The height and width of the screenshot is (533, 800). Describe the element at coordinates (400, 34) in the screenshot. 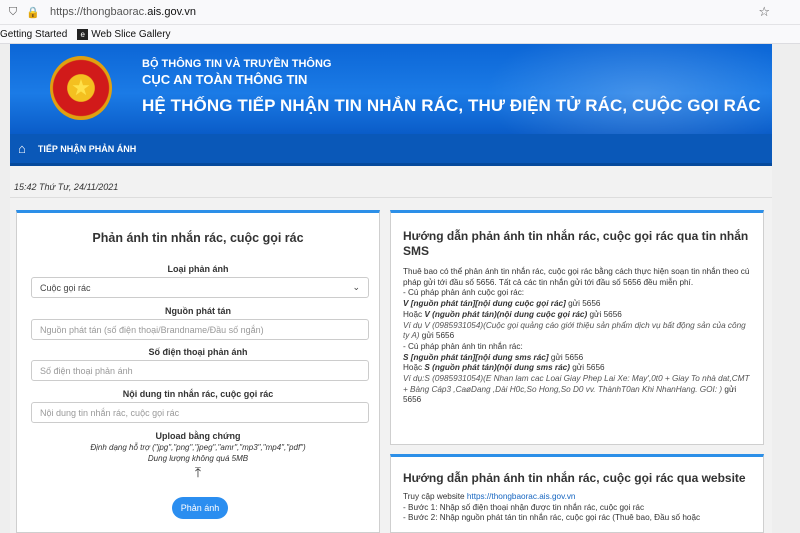

I see `bookmarks-bar: Getting Started e Web Slice Gallery` at that location.